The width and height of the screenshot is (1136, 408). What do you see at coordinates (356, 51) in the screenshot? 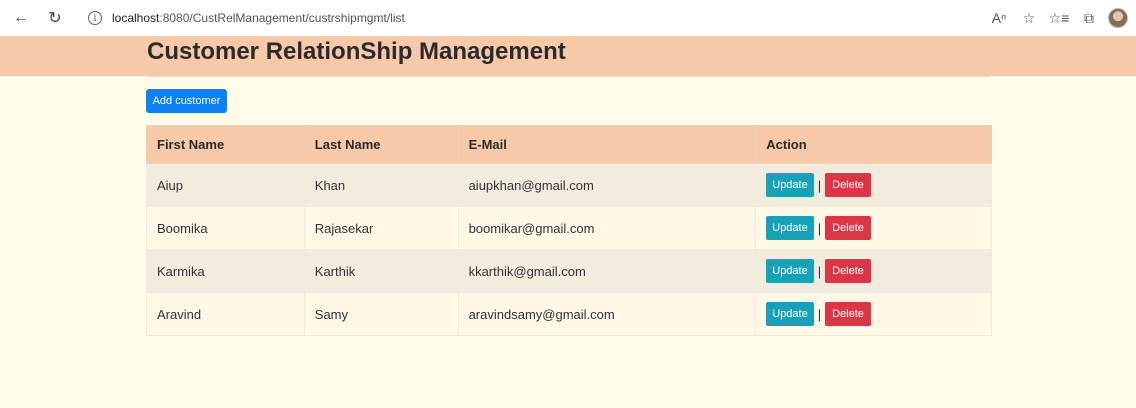
I see `page-title: Customer RelationShip Management` at bounding box center [356, 51].